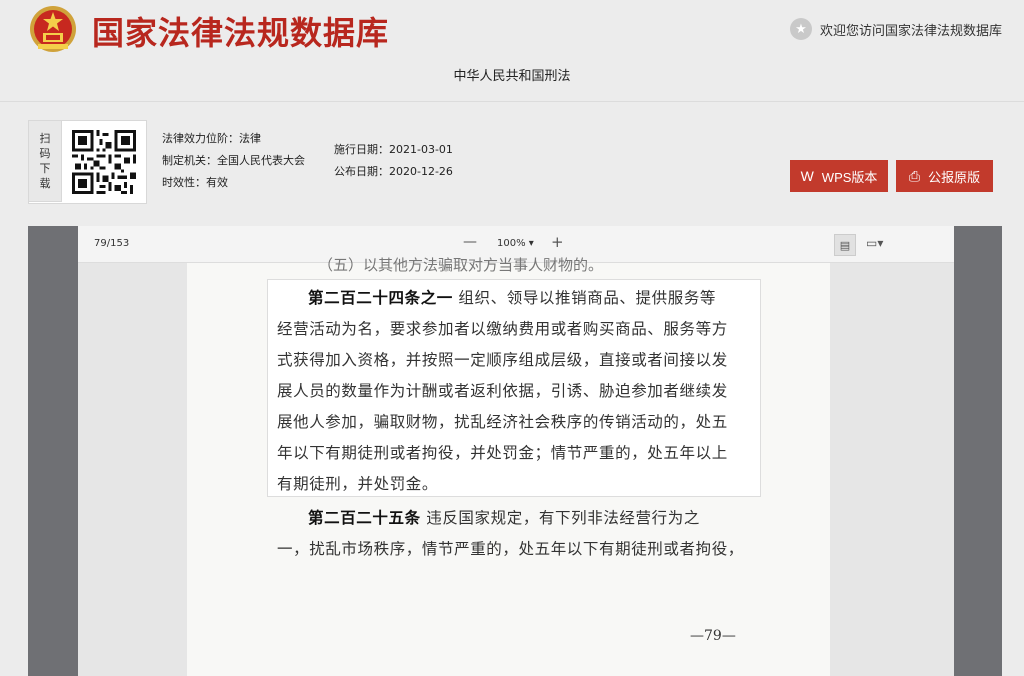 Image resolution: width=1024 pixels, height=676 pixels. What do you see at coordinates (112, 243) in the screenshot?
I see `page-counter: 79/153` at bounding box center [112, 243].